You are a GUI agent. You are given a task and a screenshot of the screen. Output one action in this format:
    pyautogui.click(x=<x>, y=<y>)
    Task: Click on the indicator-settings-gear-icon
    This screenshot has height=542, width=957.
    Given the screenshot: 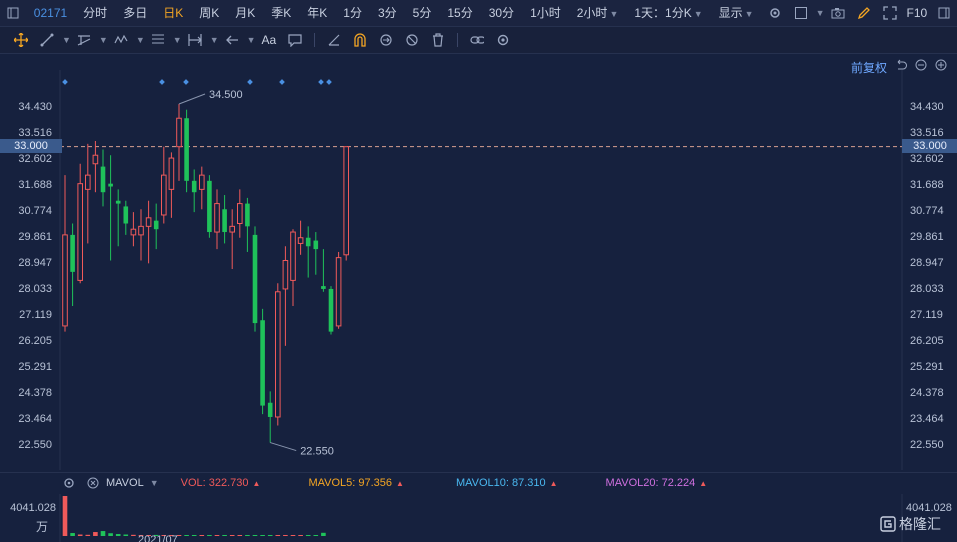 What is the action you would take?
    pyautogui.click(x=69, y=483)
    